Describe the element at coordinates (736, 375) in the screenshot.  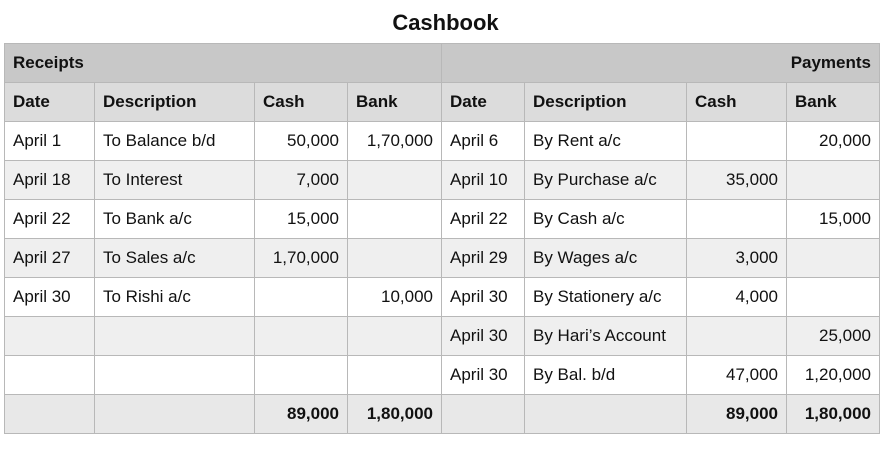
I see `table-cell: 47,000` at that location.